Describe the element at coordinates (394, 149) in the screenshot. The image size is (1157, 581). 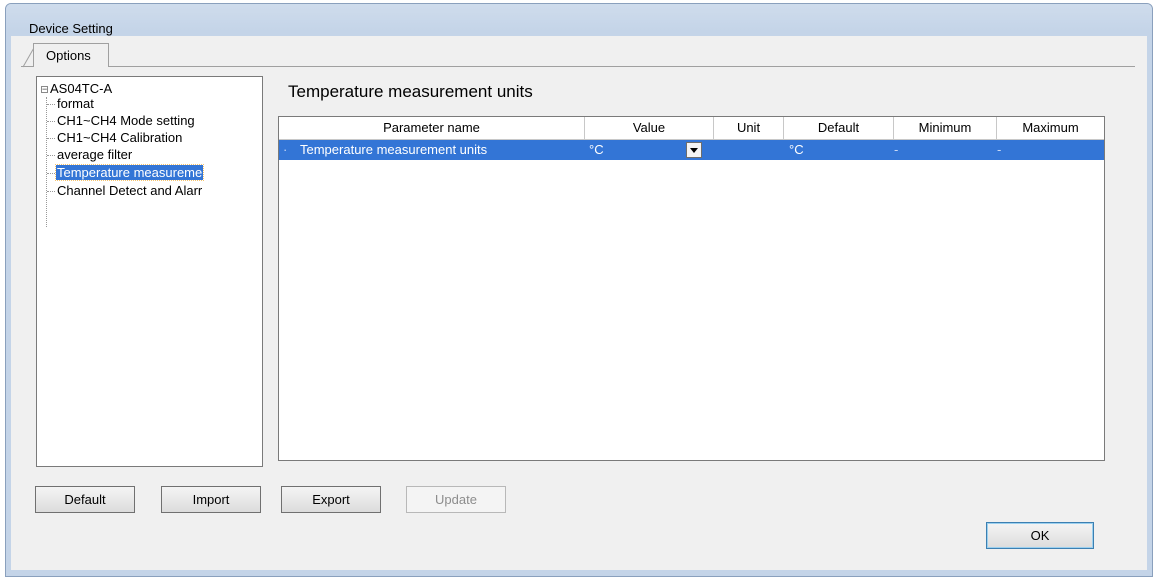
I see `cell-parameter-name: Temperature measurement units` at that location.